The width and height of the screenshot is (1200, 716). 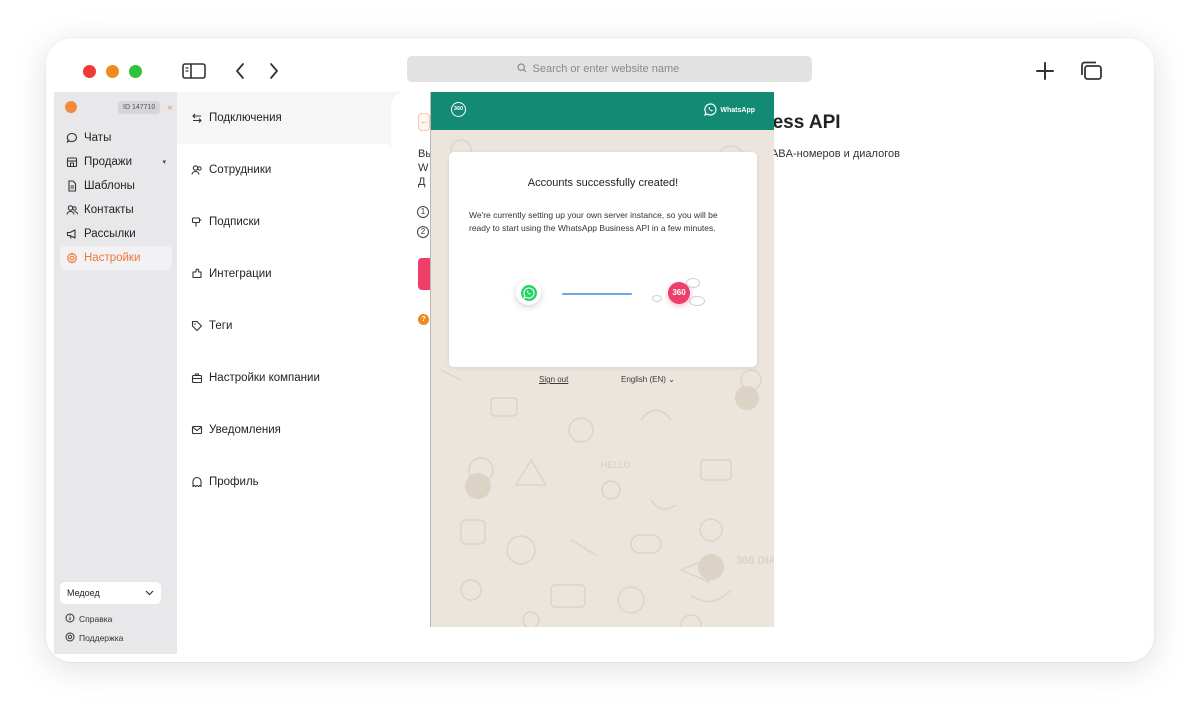 I want to click on settings-item-tags: Теги, so click(x=284, y=326).